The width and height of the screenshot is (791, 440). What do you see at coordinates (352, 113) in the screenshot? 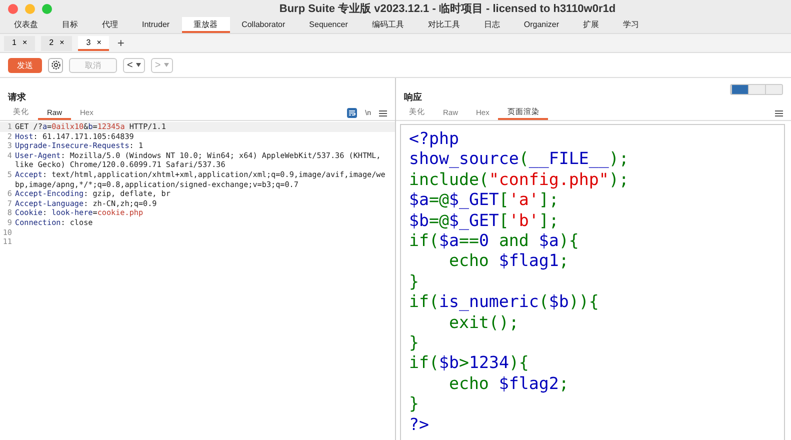
I see `wrap-icon` at bounding box center [352, 113].